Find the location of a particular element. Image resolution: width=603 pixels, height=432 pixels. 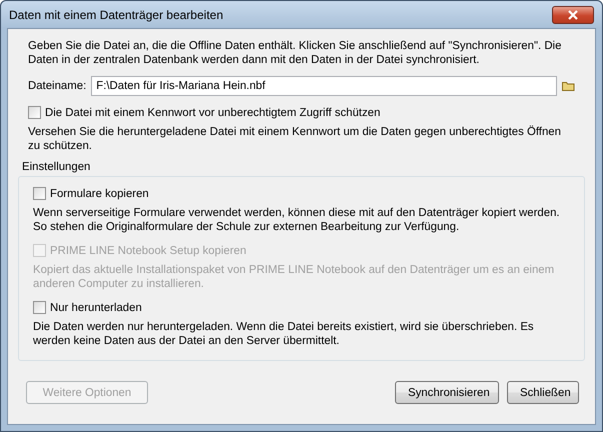

checkbox-label: Nur herunterladen is located at coordinates (96, 308).